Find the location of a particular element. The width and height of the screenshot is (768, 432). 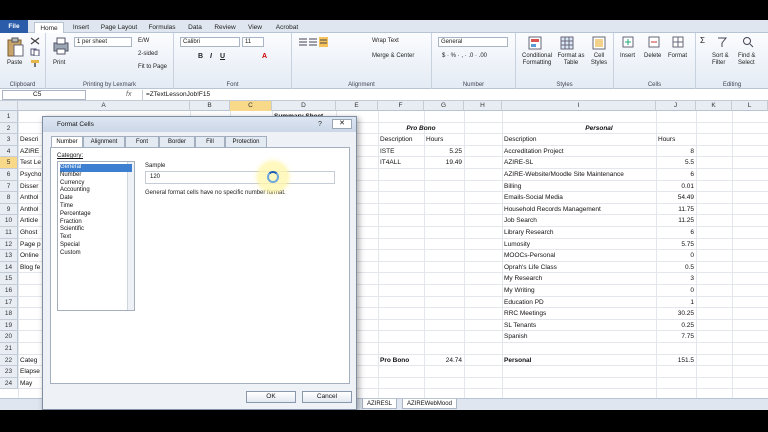

row-header-5: 5 is located at coordinates (9, 163).